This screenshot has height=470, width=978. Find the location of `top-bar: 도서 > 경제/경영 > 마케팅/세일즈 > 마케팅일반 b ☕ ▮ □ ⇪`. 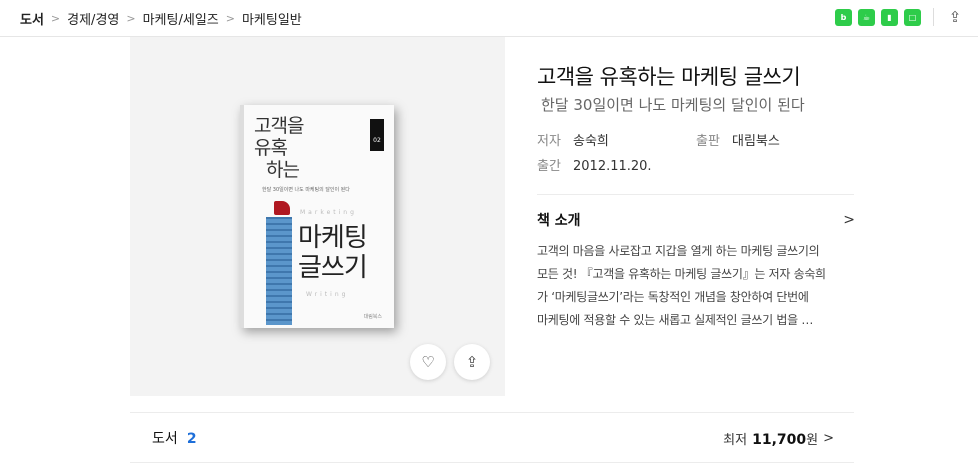

top-bar: 도서 > 경제/경영 > 마케팅/세일즈 > 마케팅일반 b ☕ ▮ □ ⇪ is located at coordinates (489, 18).